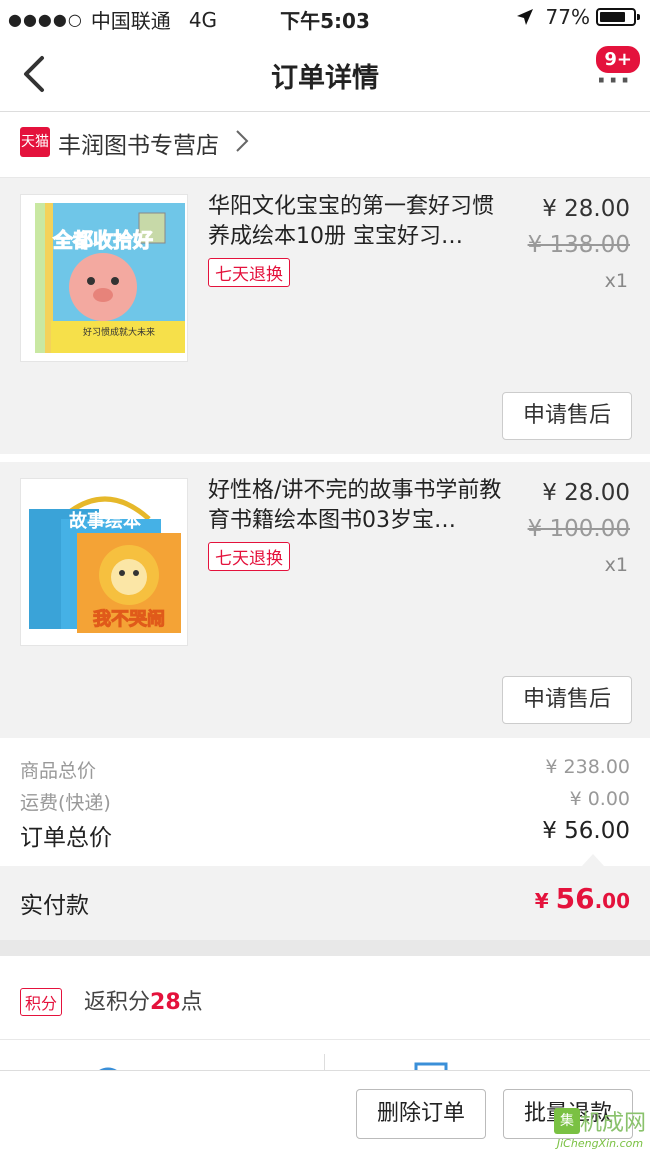  I want to click on original-price: ¥ 100.00, so click(578, 529).